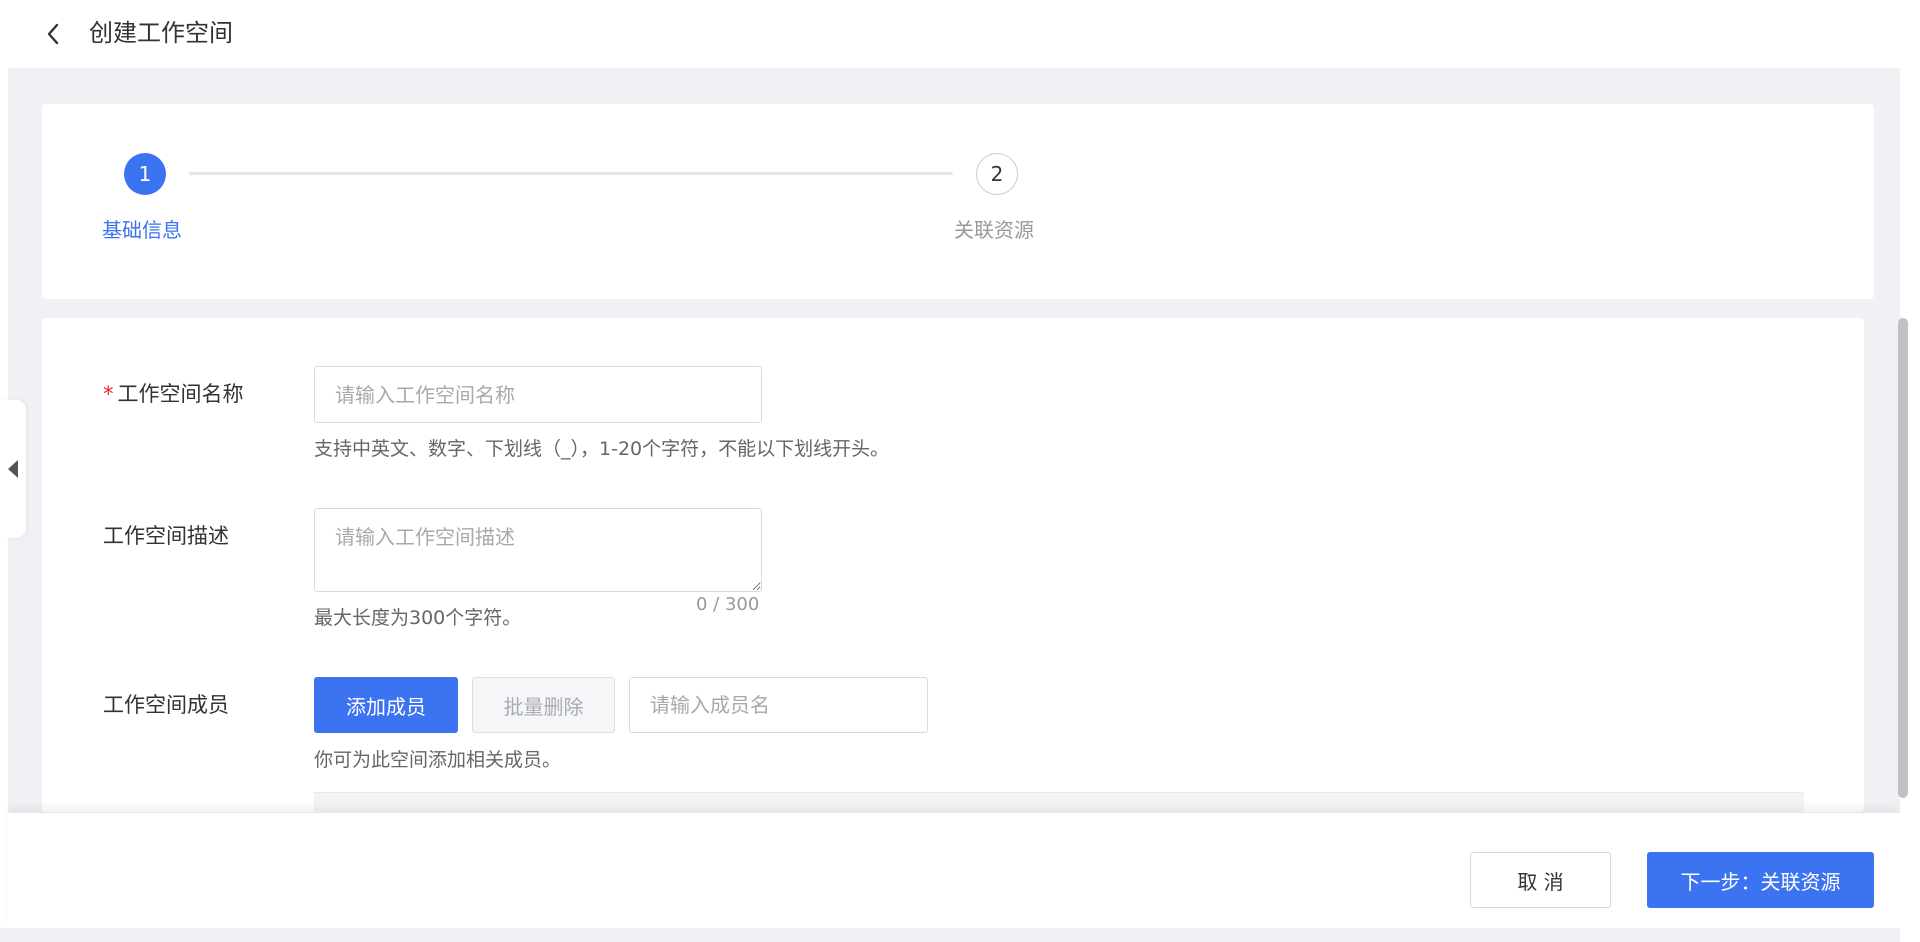 The height and width of the screenshot is (942, 1920). What do you see at coordinates (166, 536) in the screenshot?
I see `description-field-label: 工作空间描述` at bounding box center [166, 536].